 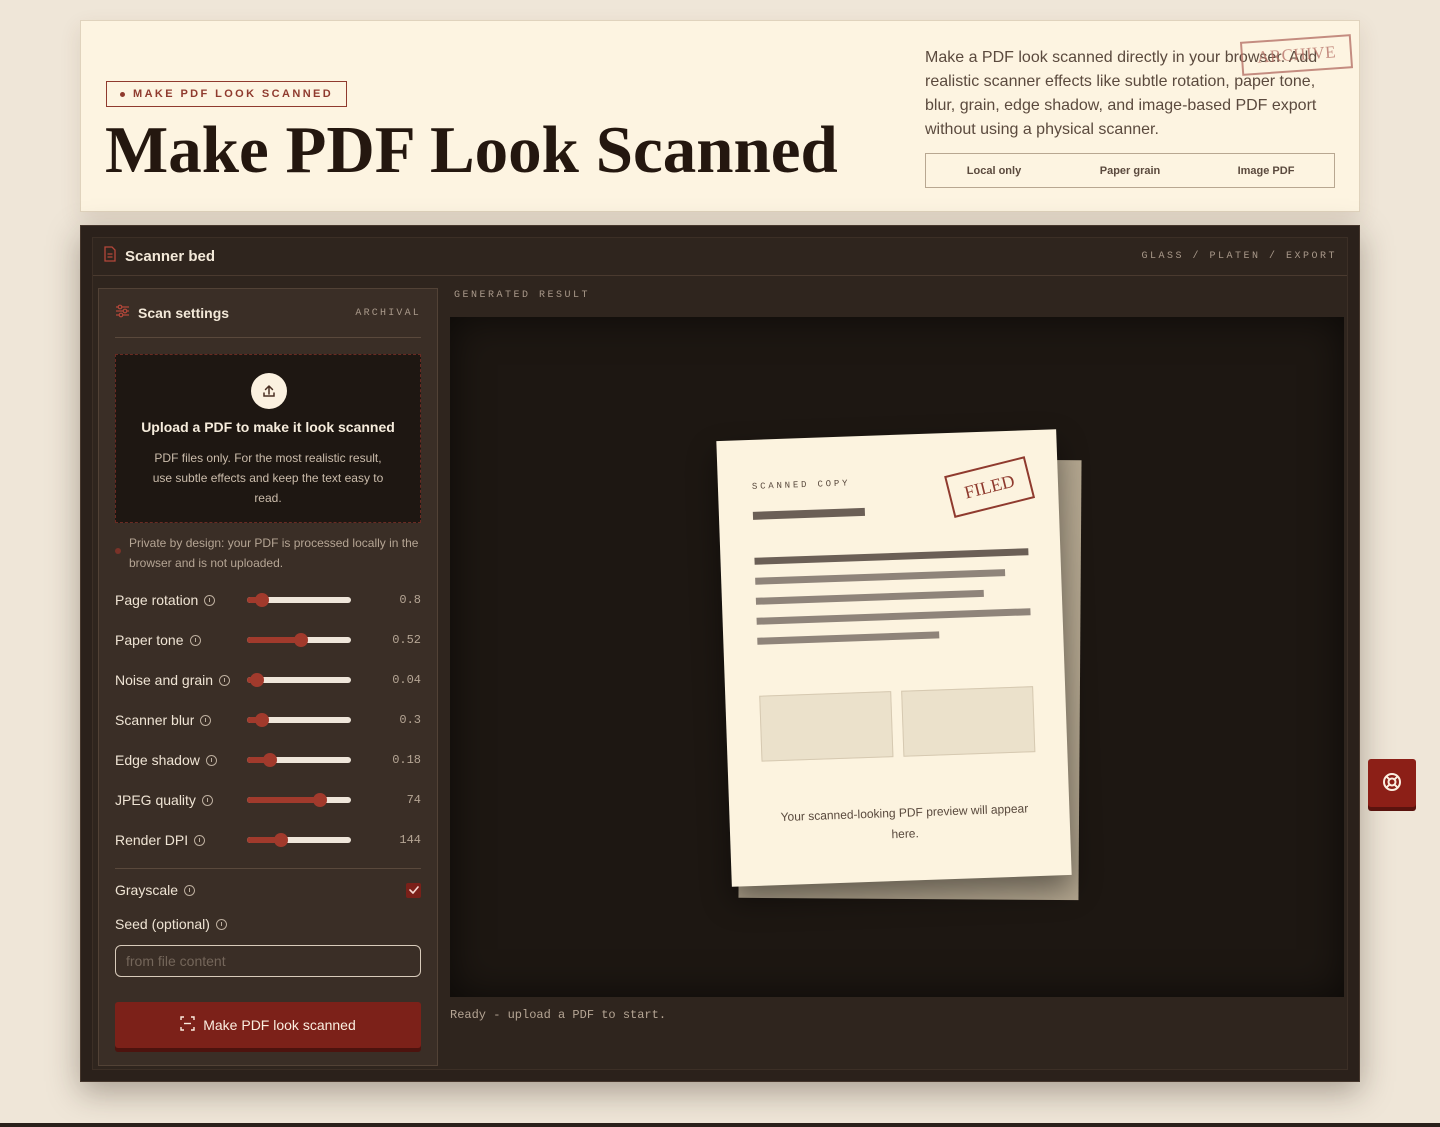 What do you see at coordinates (471, 150) in the screenshot?
I see `page-title: Make PDF Look Scanned` at bounding box center [471, 150].